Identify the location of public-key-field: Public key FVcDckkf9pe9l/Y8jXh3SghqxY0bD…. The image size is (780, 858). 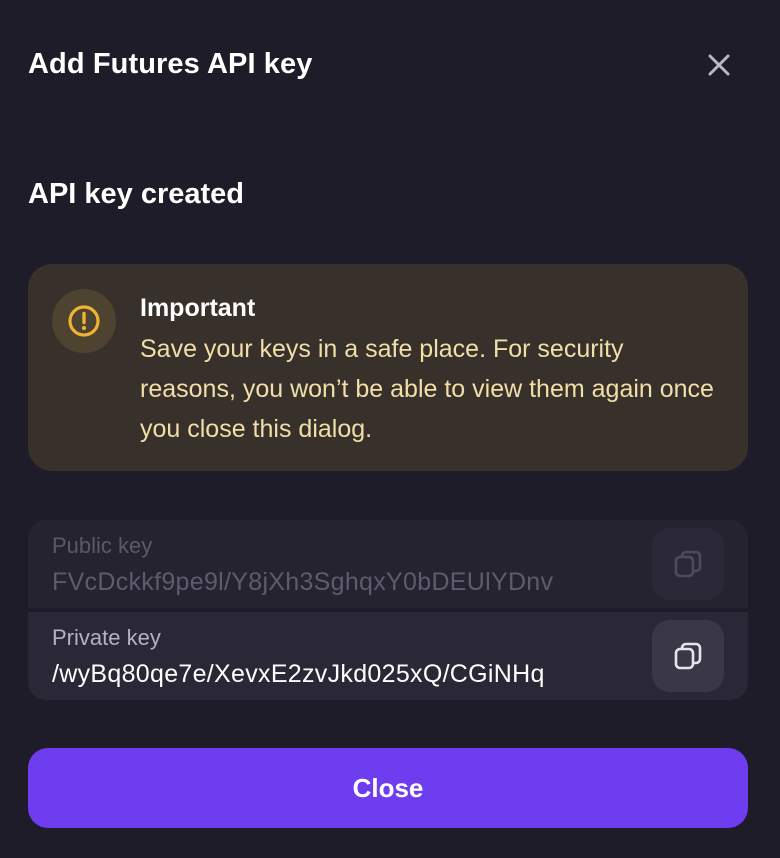
(388, 564).